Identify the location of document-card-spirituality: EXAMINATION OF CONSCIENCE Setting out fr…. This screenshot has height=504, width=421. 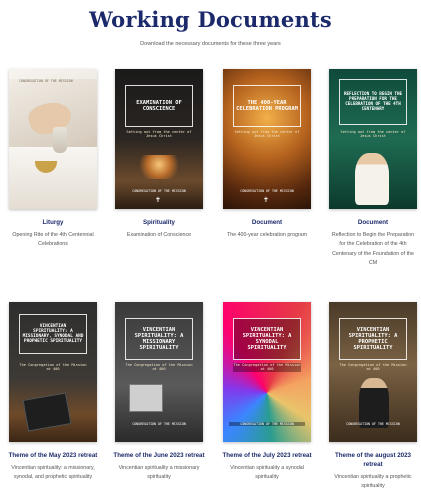
(159, 154).